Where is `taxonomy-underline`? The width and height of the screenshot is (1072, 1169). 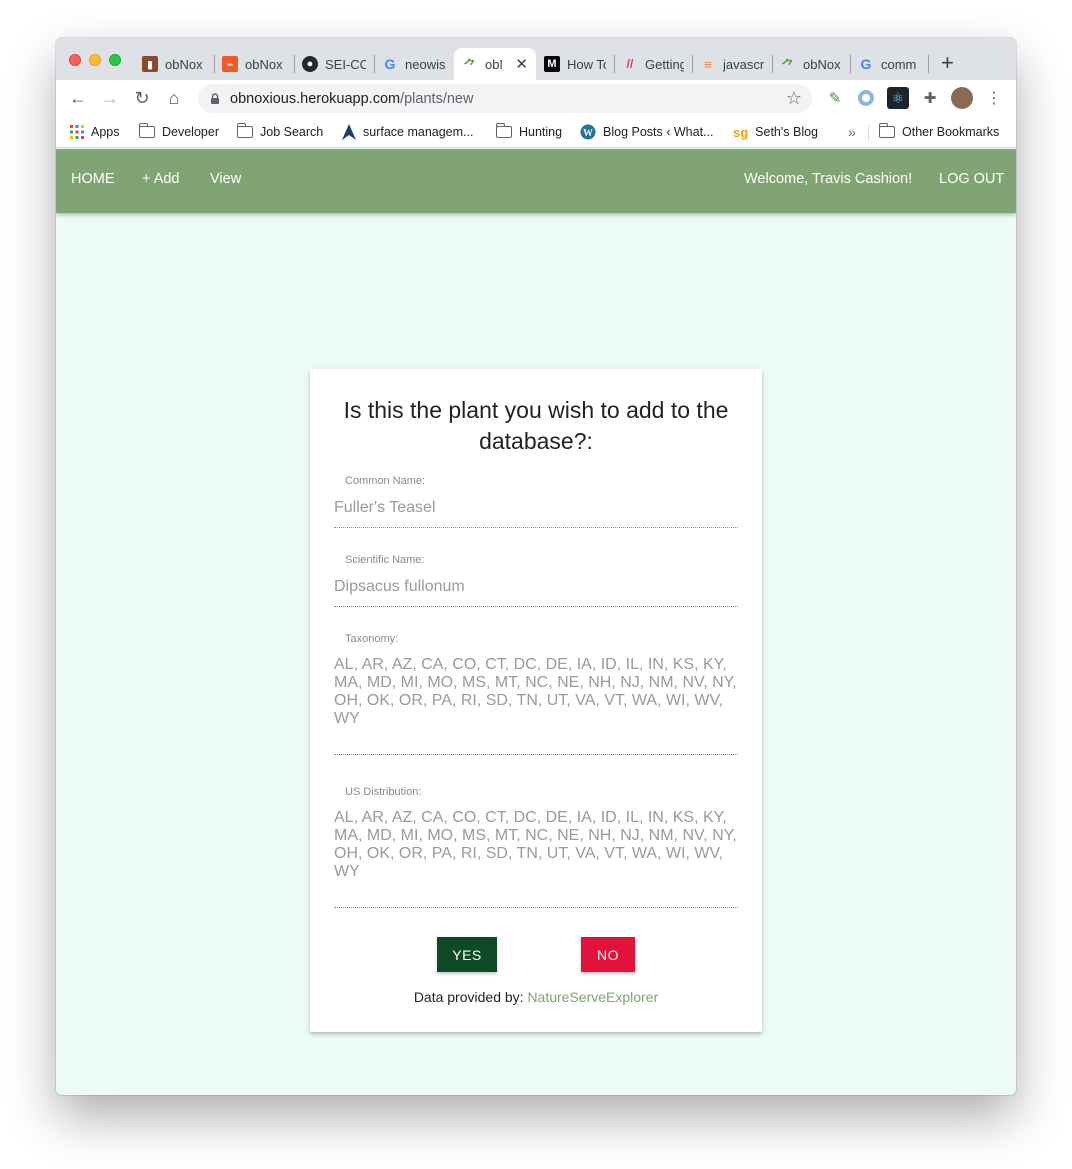
taxonomy-underline is located at coordinates (536, 754).